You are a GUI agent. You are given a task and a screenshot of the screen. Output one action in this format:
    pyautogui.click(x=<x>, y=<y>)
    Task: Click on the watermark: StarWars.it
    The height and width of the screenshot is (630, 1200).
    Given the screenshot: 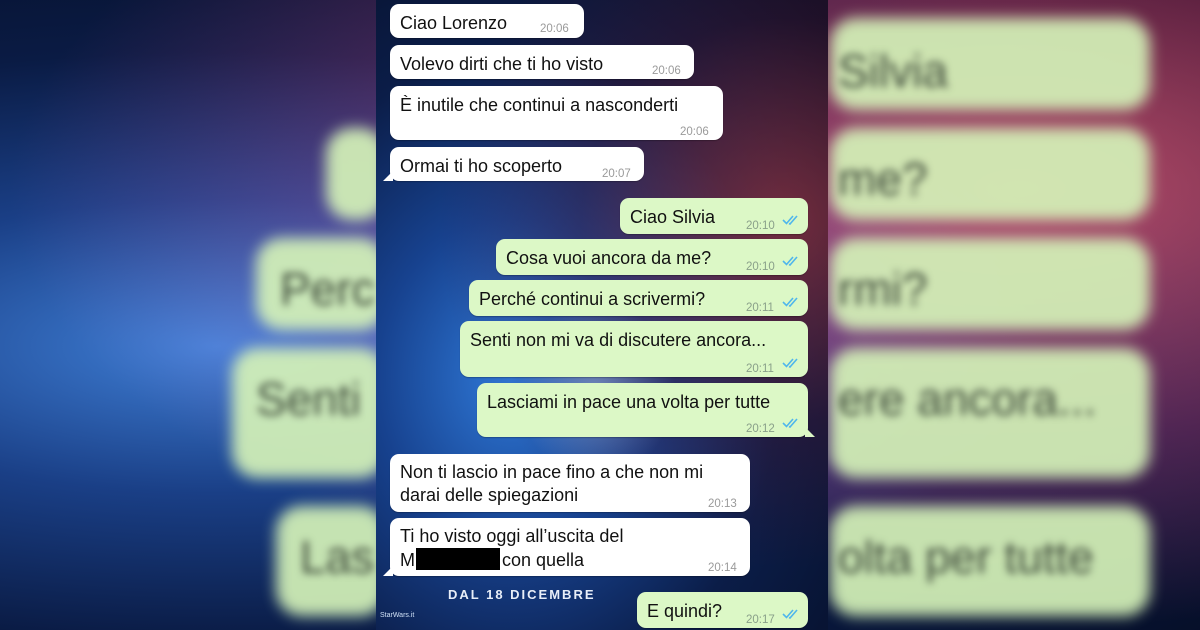 What is the action you would take?
    pyautogui.click(x=397, y=615)
    